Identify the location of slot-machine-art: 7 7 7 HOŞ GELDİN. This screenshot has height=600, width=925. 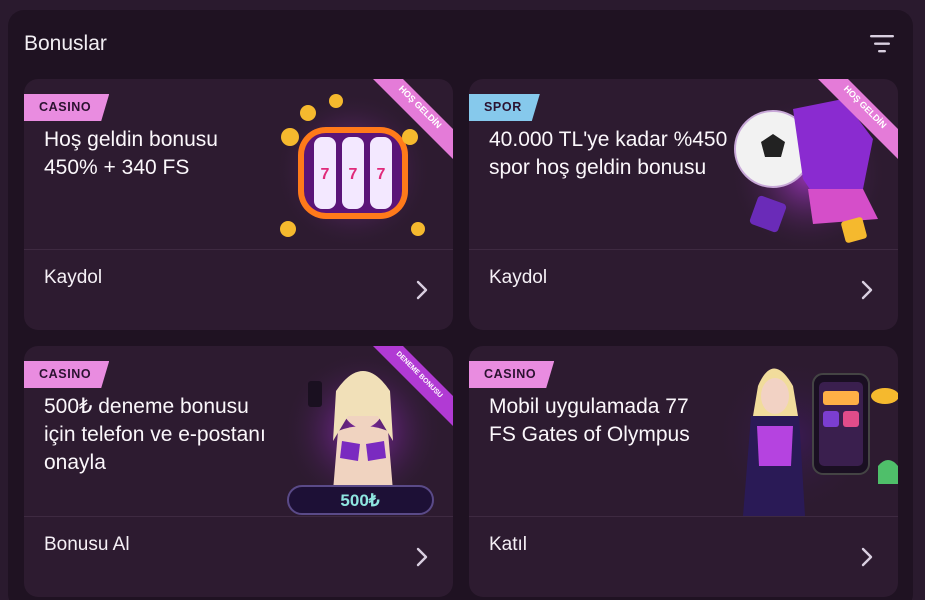
(364, 164).